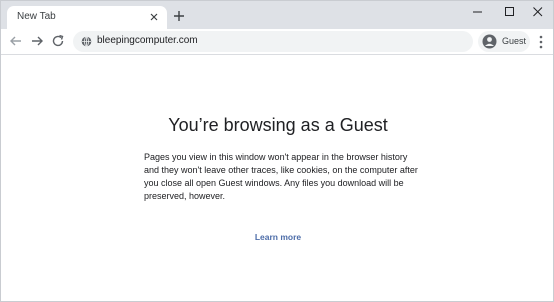 The image size is (554, 302). I want to click on arrow-left-icon, so click(16, 41).